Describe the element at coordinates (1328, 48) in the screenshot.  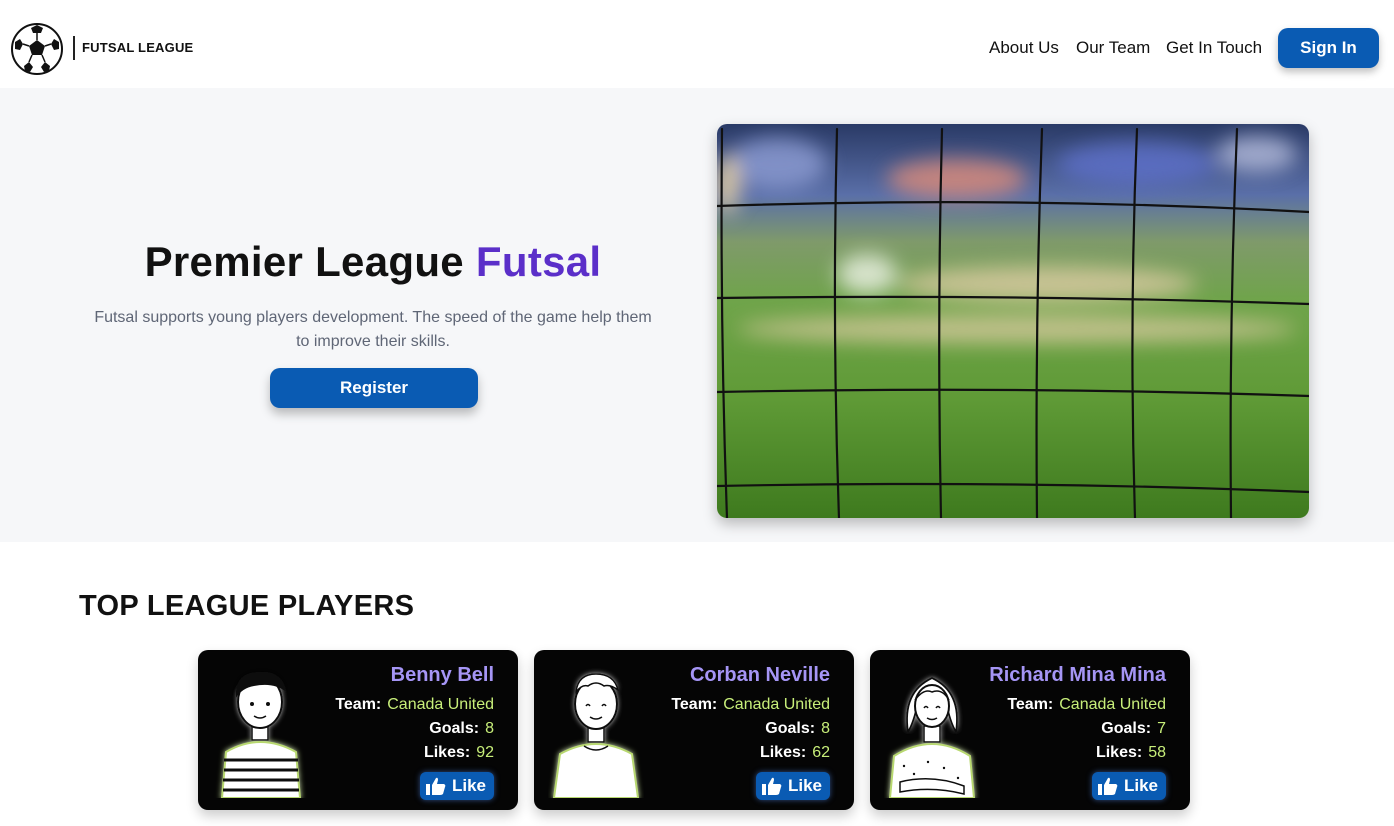
I see `sign-in-button: Sign In` at that location.